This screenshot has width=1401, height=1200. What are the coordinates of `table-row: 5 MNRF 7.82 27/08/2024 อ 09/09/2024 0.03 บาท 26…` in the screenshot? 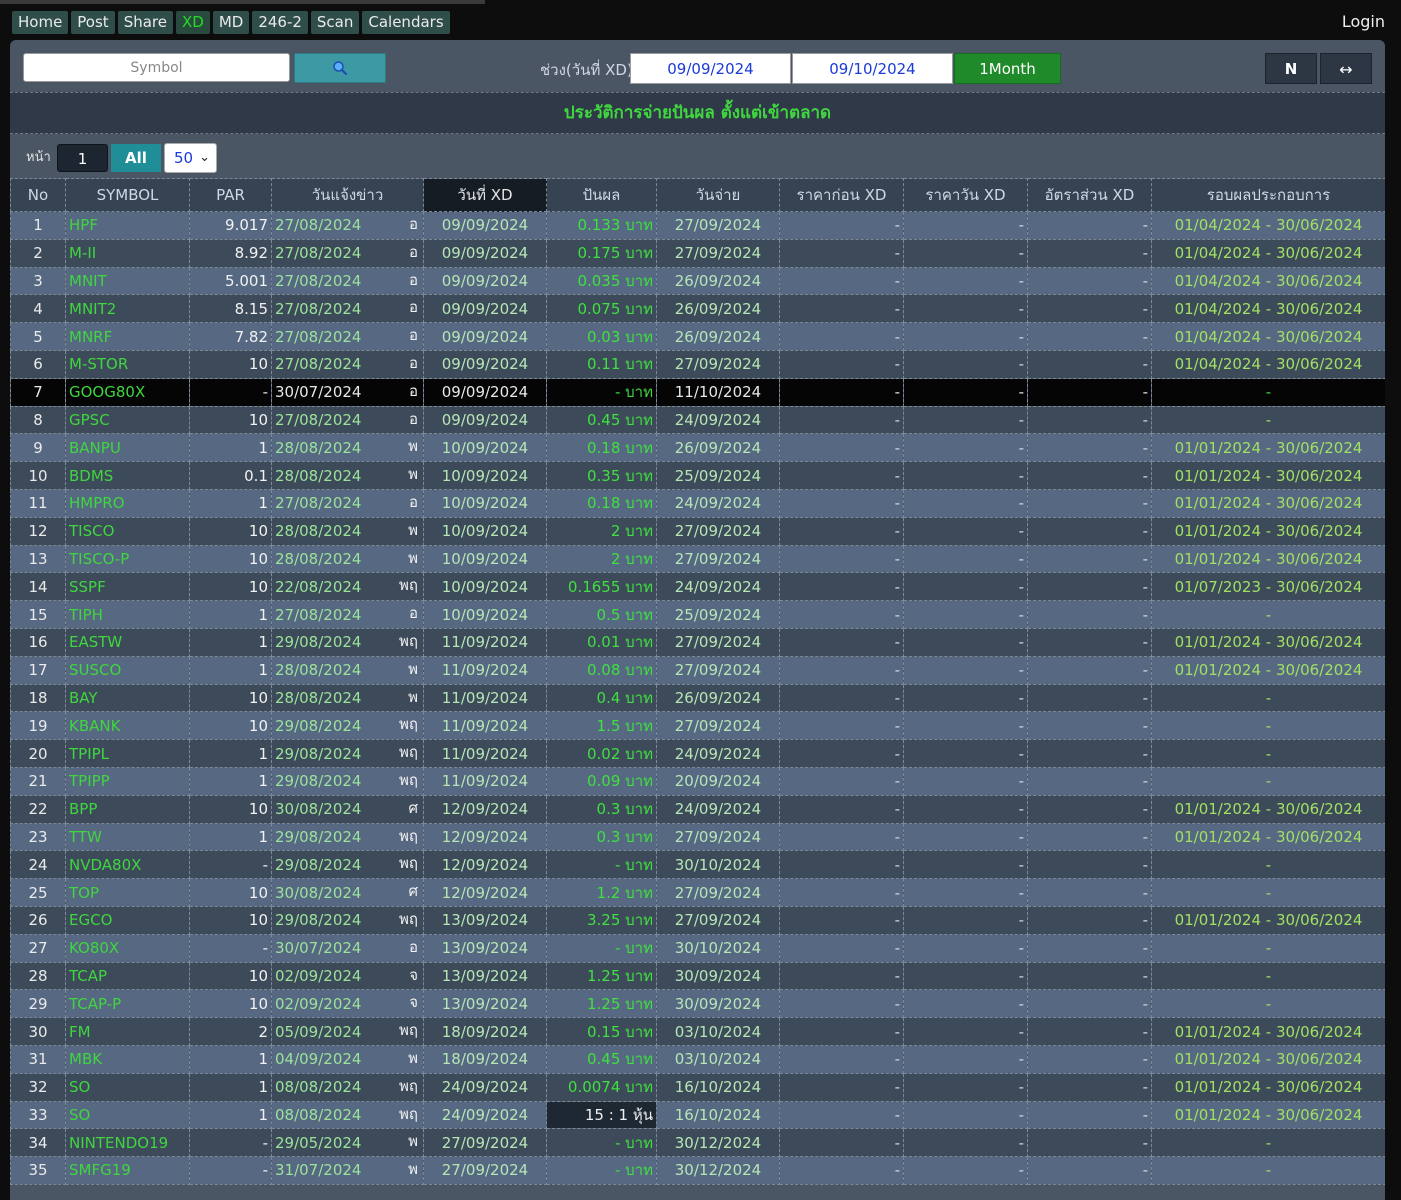 It's located at (697, 336).